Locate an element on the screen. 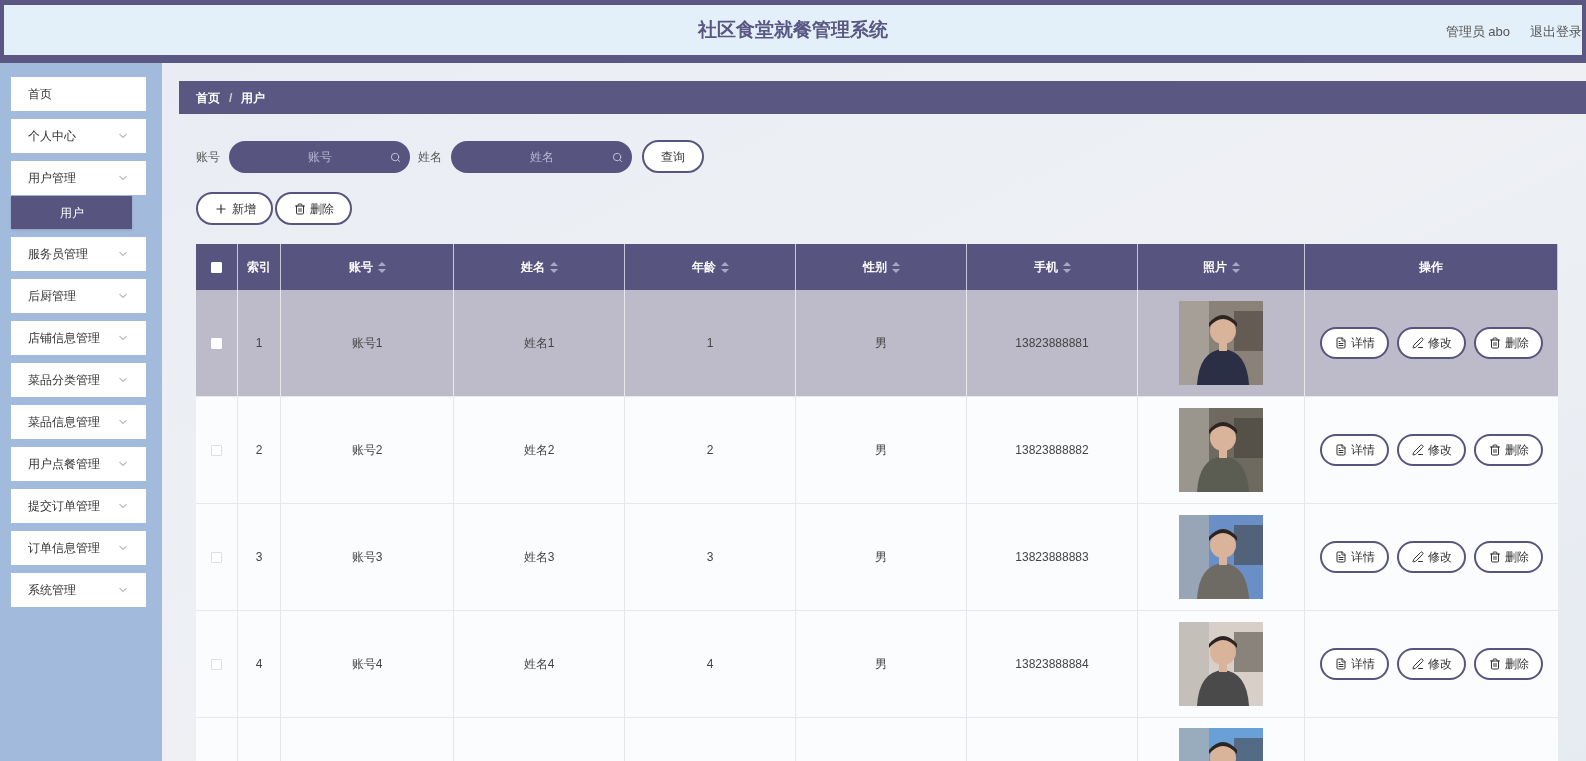 This screenshot has width=1586, height=761. sidebar-item: 服务员管理 is located at coordinates (78, 254).